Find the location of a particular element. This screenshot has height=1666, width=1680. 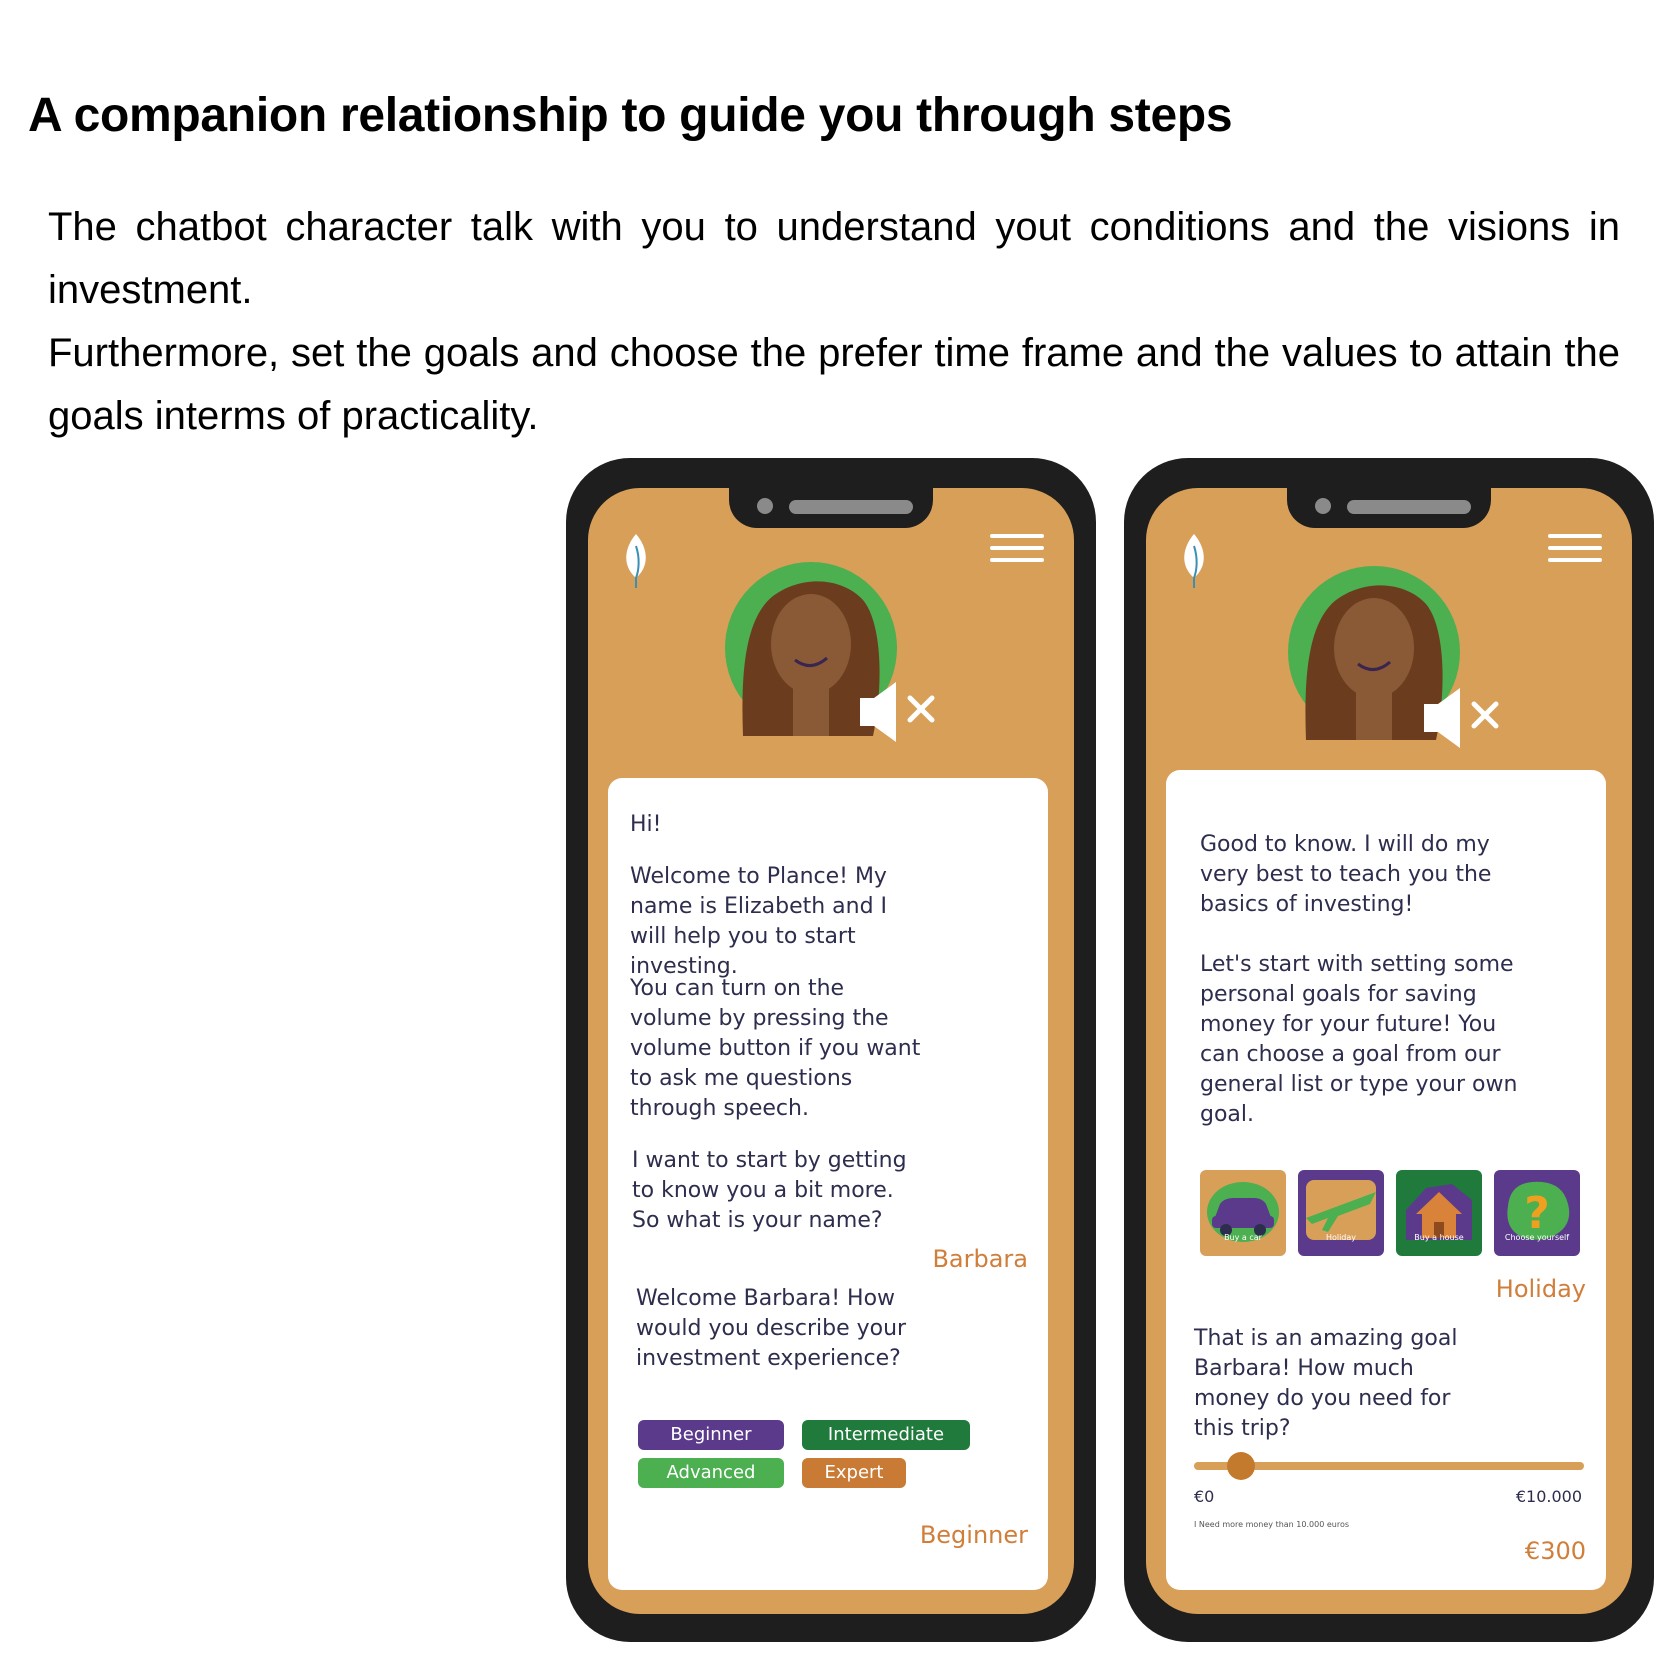

goal-caption: Holiday is located at coordinates (1341, 1237).